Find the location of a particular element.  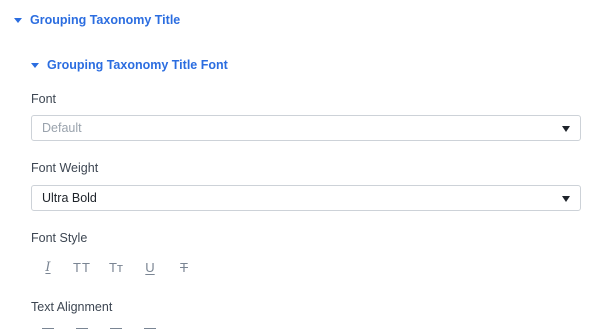

subsection-title: Grouping Taxonomy Title Font is located at coordinates (137, 65).